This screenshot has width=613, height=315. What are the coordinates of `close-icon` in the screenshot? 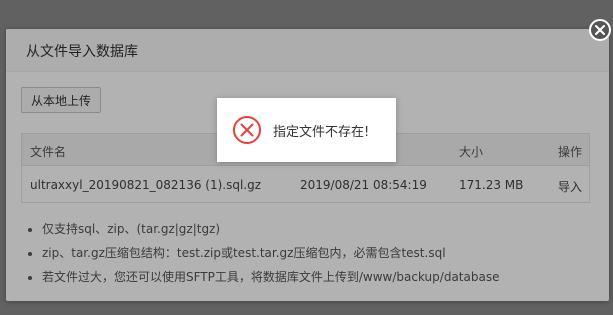 It's located at (600, 30).